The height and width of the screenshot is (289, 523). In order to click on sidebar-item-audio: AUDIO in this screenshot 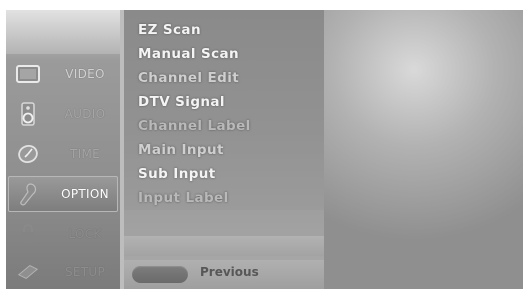, I will do `click(63, 114)`.